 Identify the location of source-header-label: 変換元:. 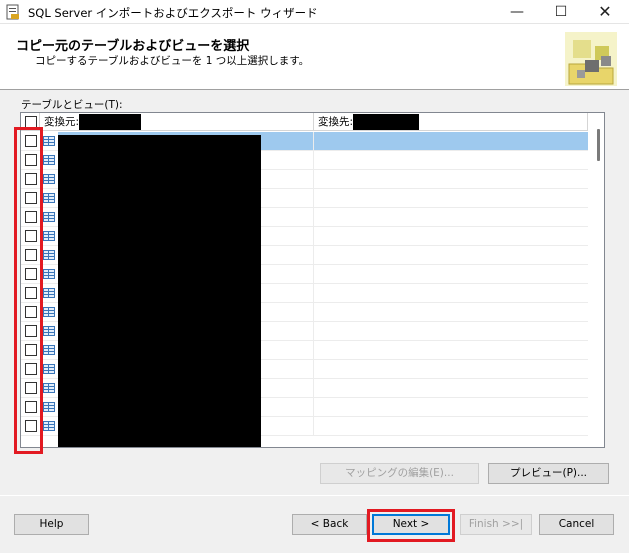
(62, 122).